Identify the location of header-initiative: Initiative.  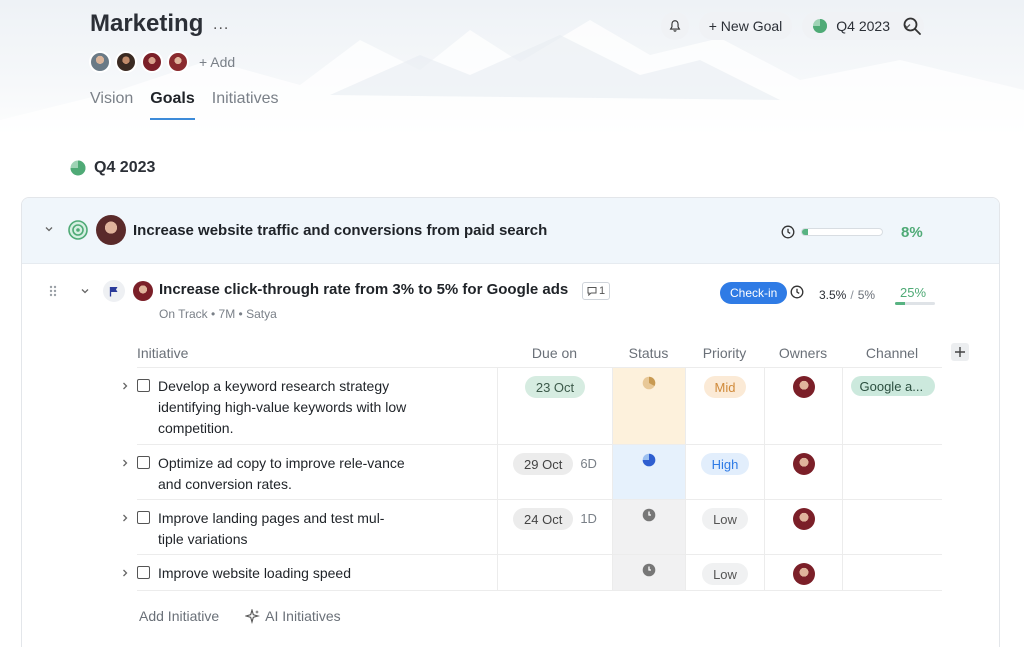
(317, 353).